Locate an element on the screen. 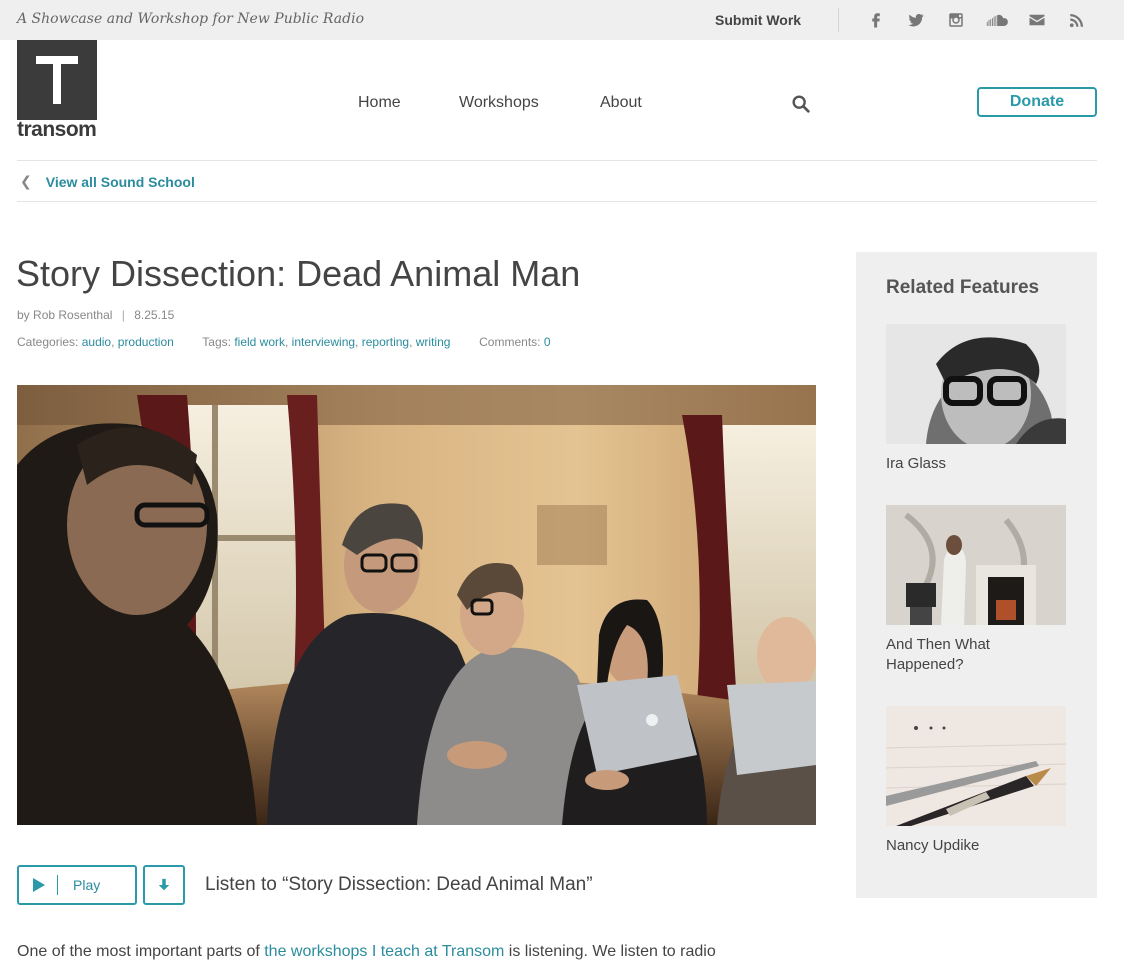  play-icon is located at coordinates (39, 885).